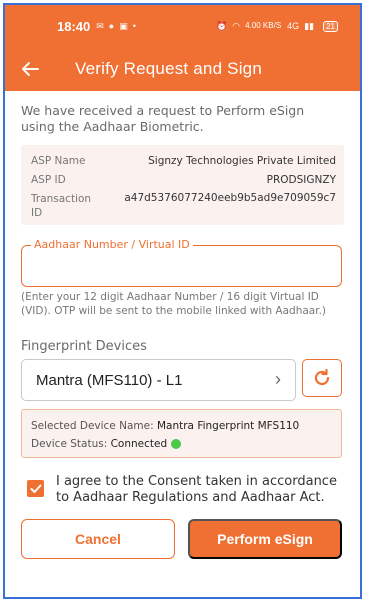 The width and height of the screenshot is (366, 602). What do you see at coordinates (176, 444) in the screenshot?
I see `status-dot-icon` at bounding box center [176, 444].